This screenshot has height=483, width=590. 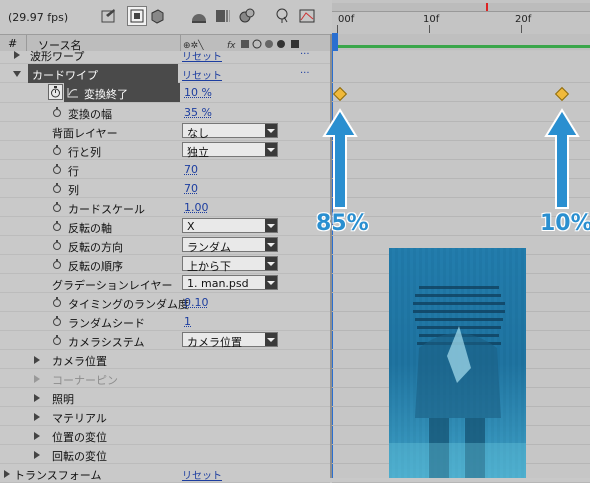 What do you see at coordinates (335, 42) in the screenshot?
I see `current-time-indicator` at bounding box center [335, 42].